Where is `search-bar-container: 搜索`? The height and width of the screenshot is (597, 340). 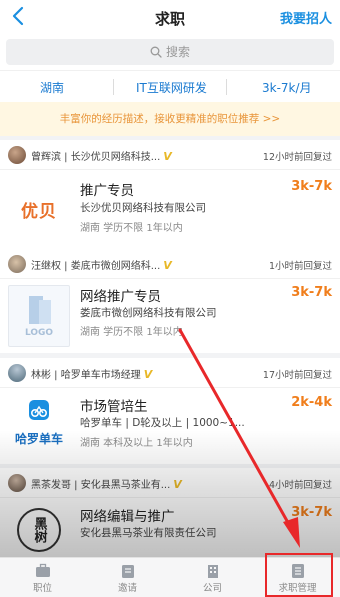 search-bar-container: 搜索 is located at coordinates (170, 52).